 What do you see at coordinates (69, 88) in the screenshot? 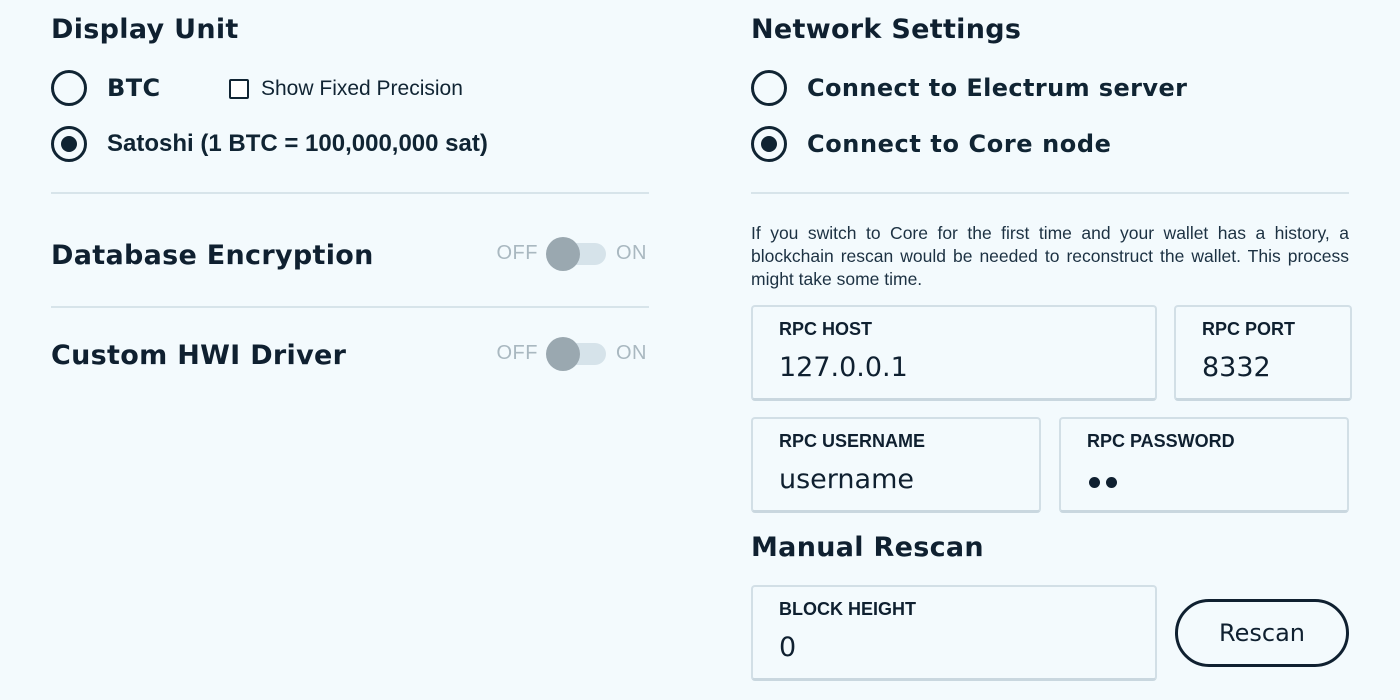
I see `radio-btc-indicator` at bounding box center [69, 88].